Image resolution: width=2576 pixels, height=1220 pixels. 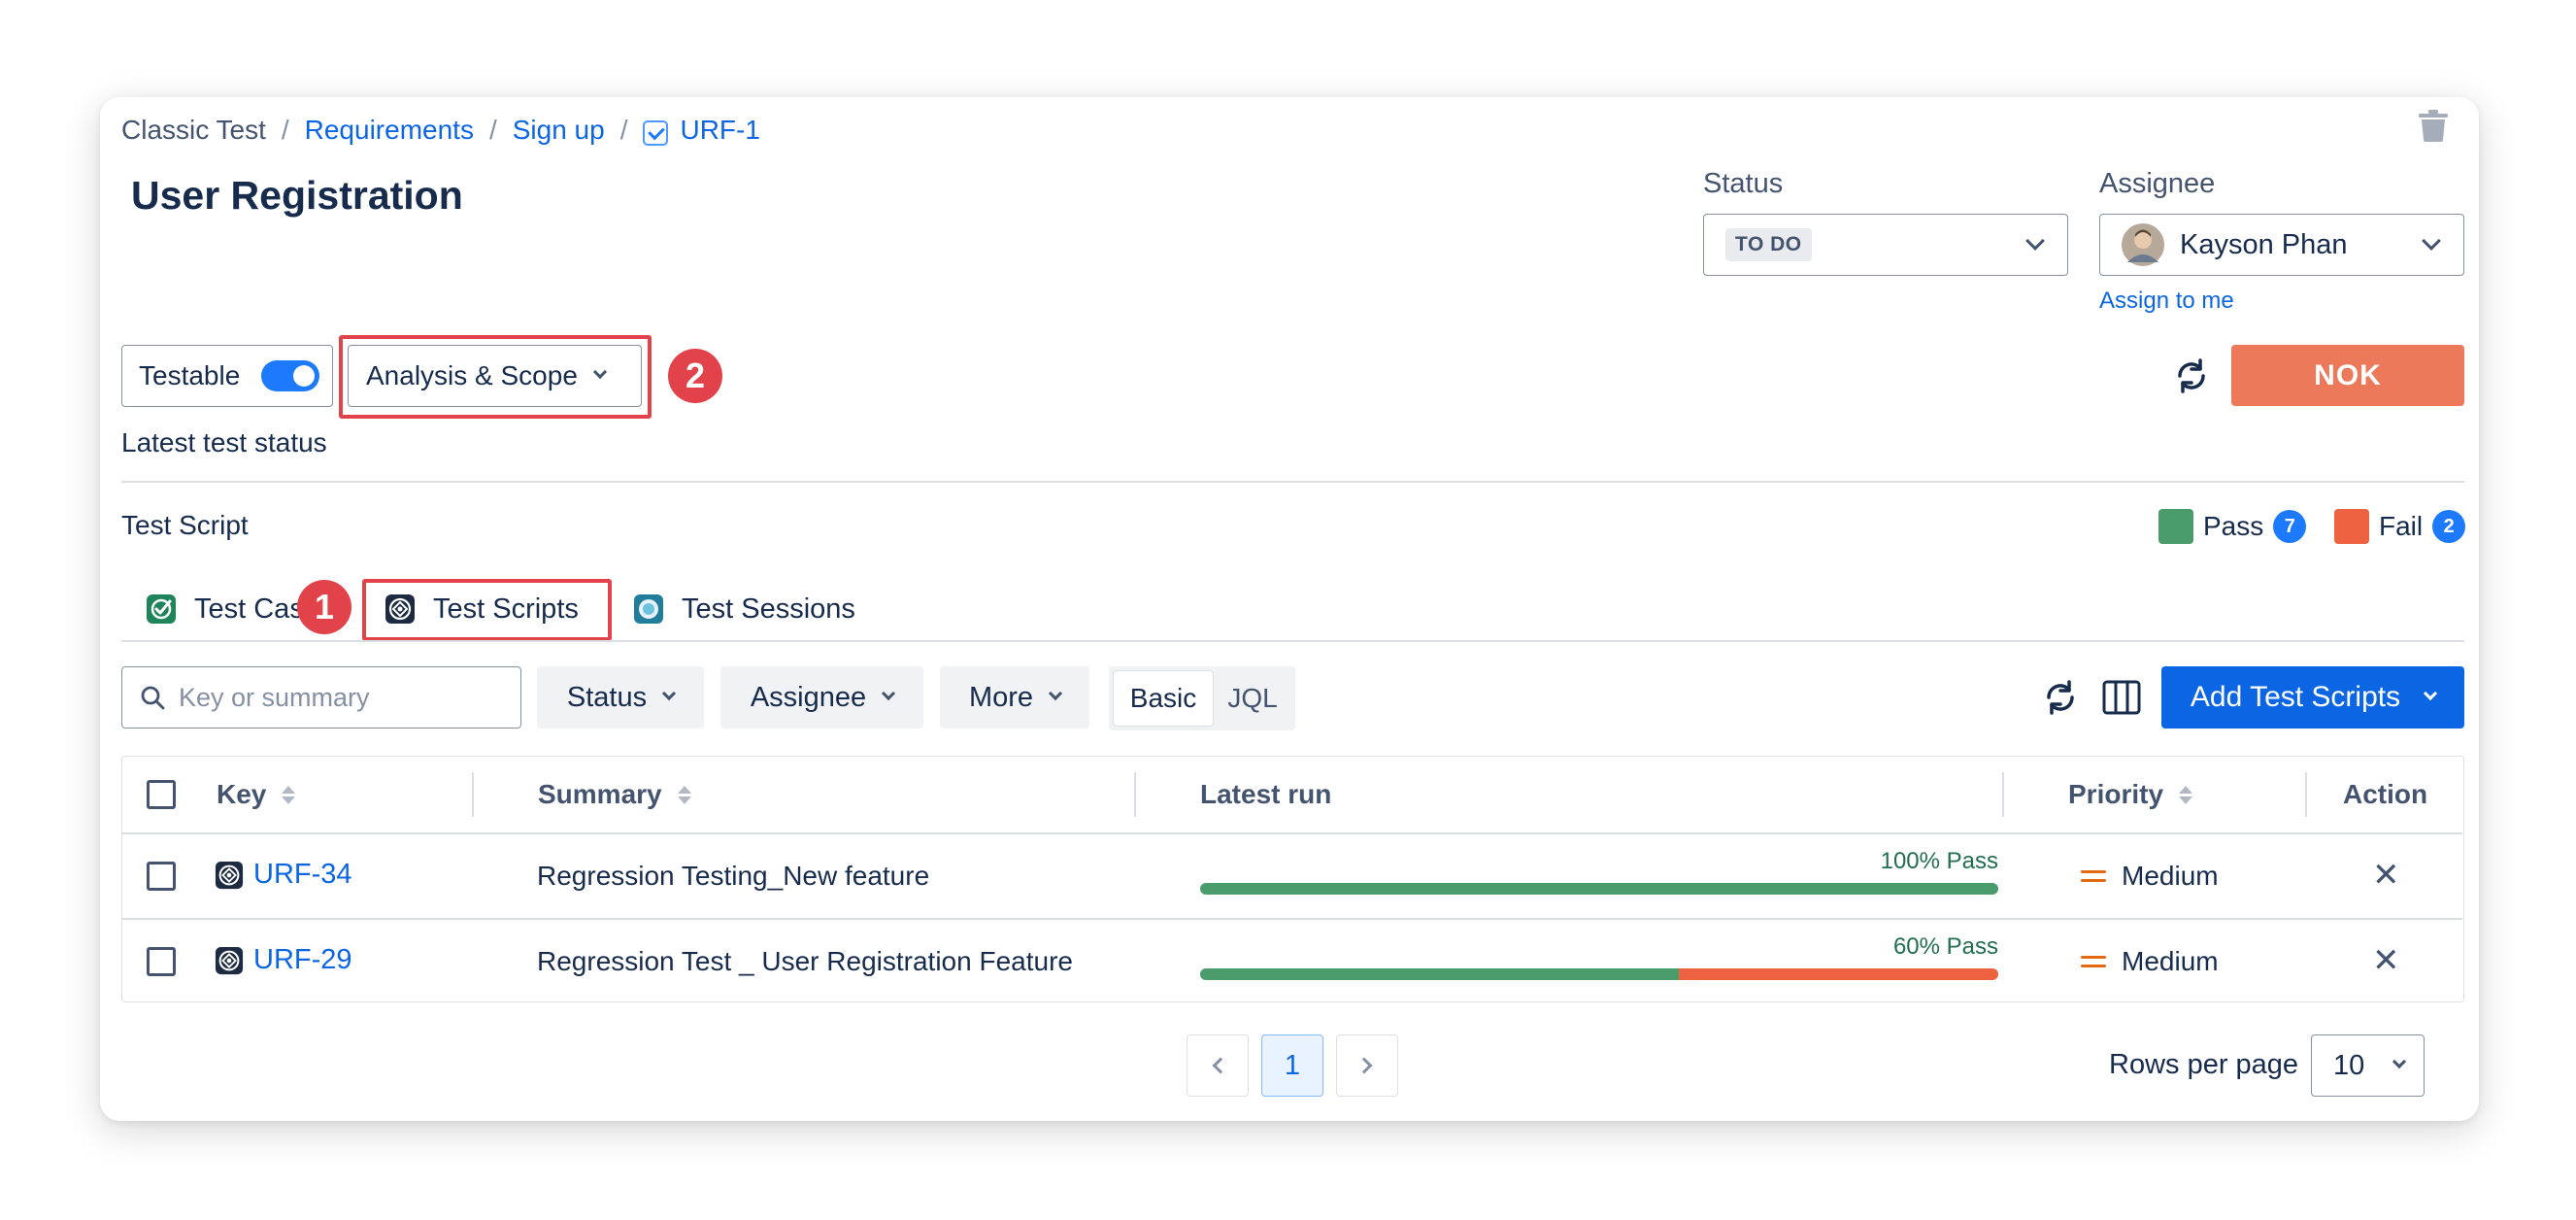 What do you see at coordinates (2368, 1065) in the screenshot?
I see `rows-per-page-select: 10` at bounding box center [2368, 1065].